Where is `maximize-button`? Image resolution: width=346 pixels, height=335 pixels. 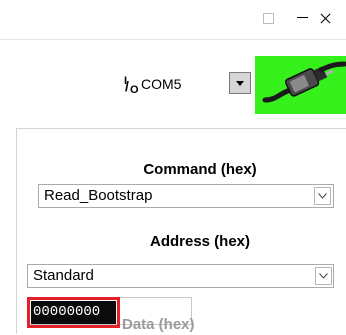
maximize-button is located at coordinates (268, 18).